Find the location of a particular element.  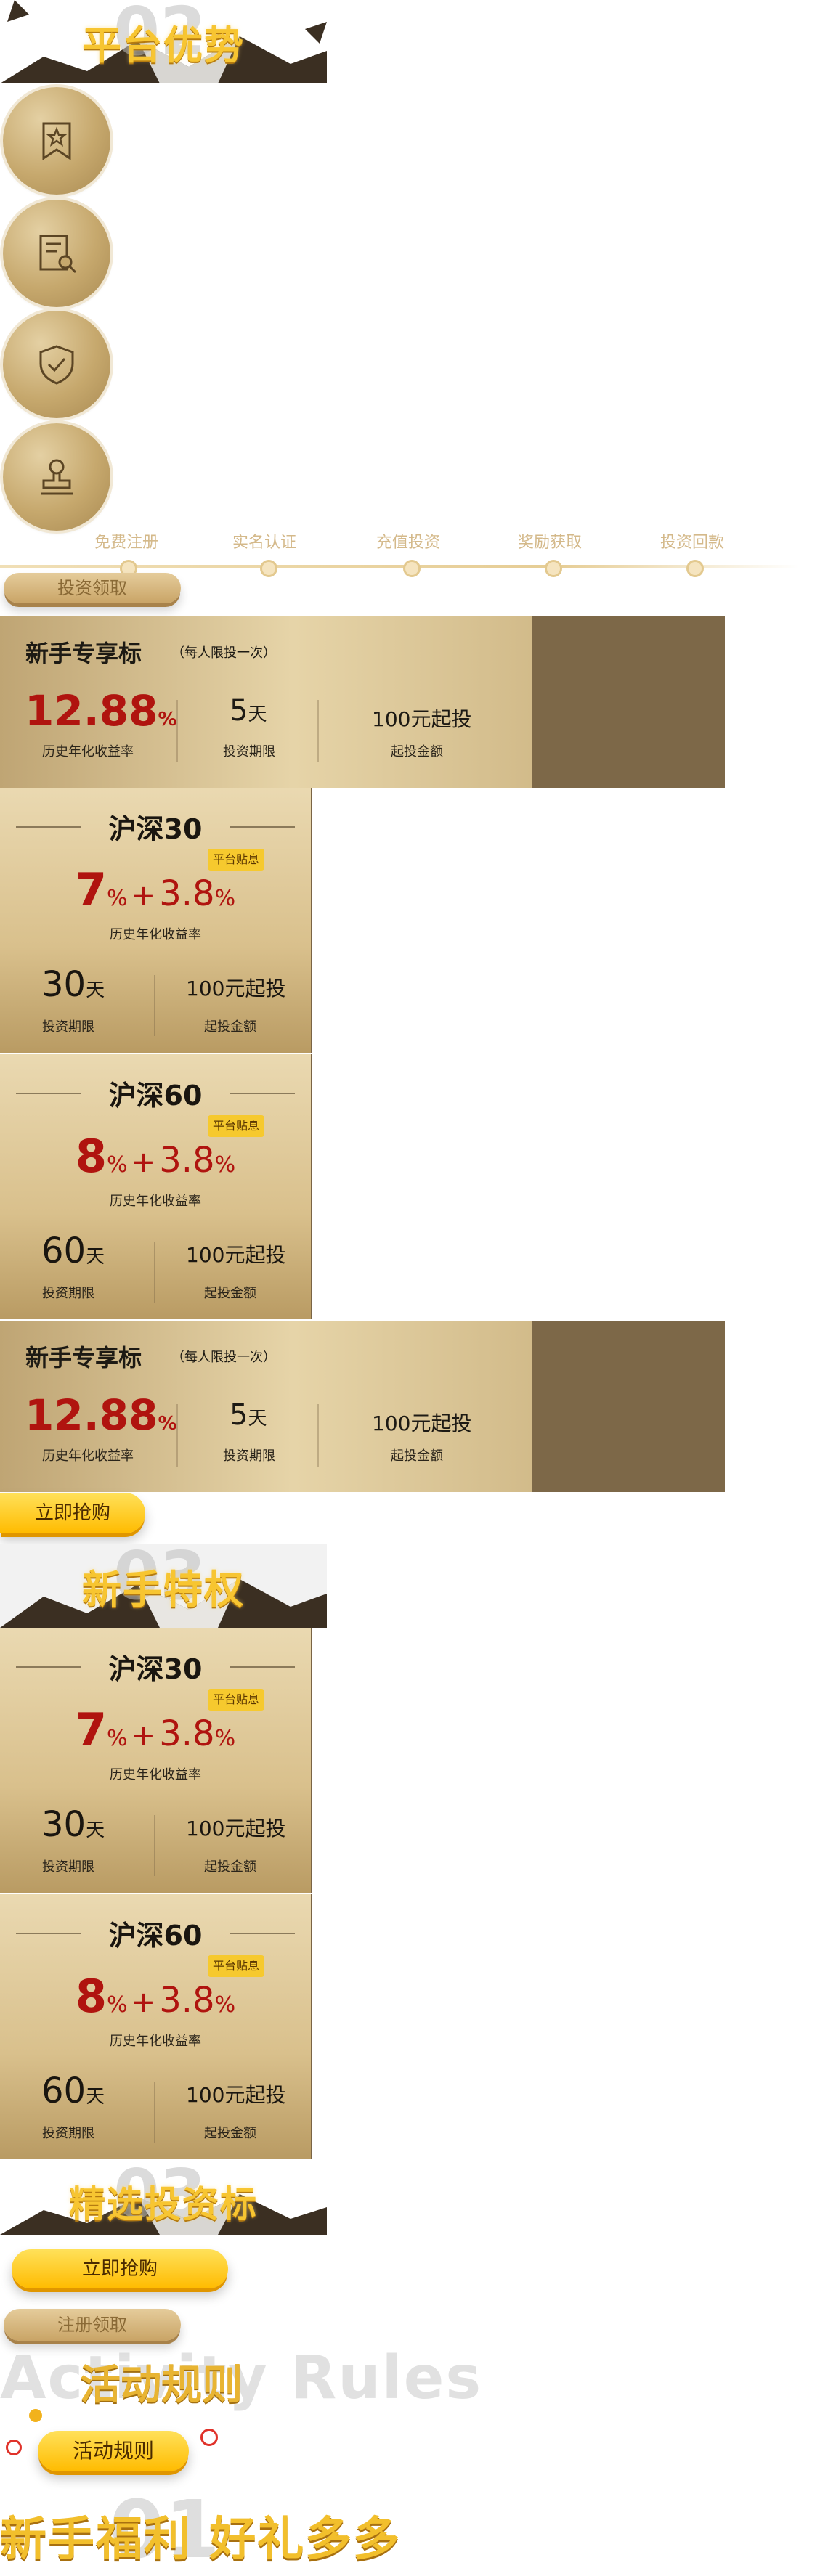

step-label-recharge: 充值投资 is located at coordinates (408, 543).